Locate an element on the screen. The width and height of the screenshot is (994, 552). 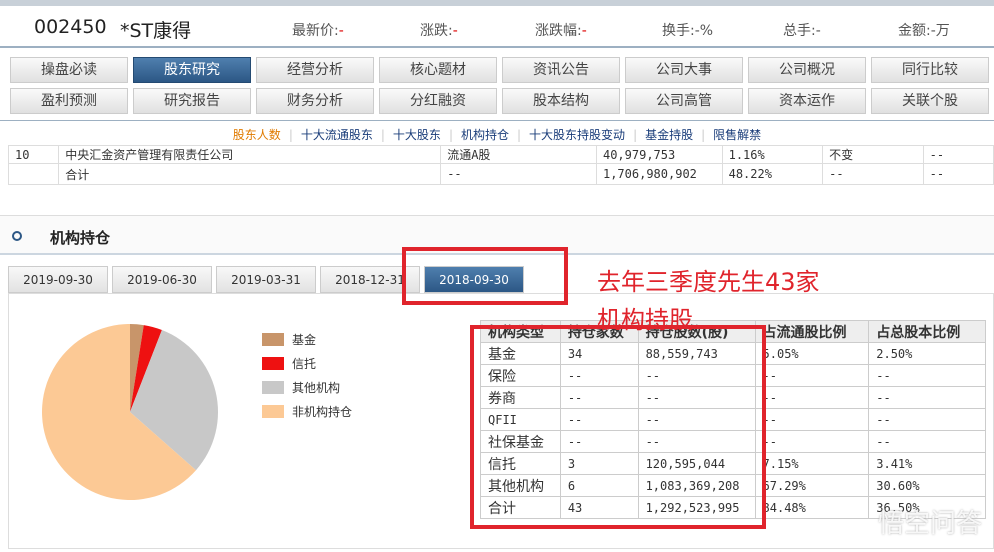
section-title: 机构持仓 is located at coordinates (80, 238).